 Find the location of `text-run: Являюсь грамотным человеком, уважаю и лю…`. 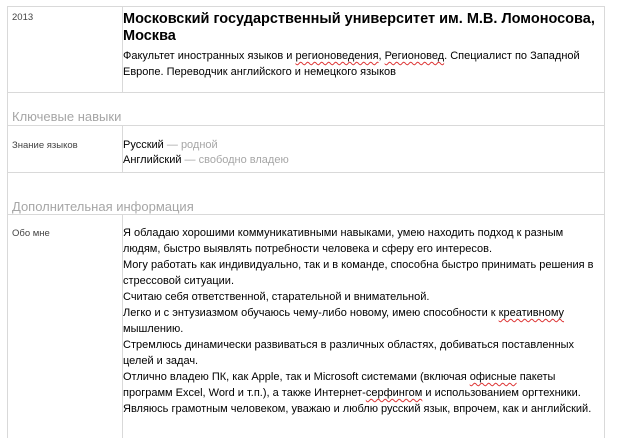

text-run: Являюсь грамотным человеком, уважаю и лю… is located at coordinates (357, 409).